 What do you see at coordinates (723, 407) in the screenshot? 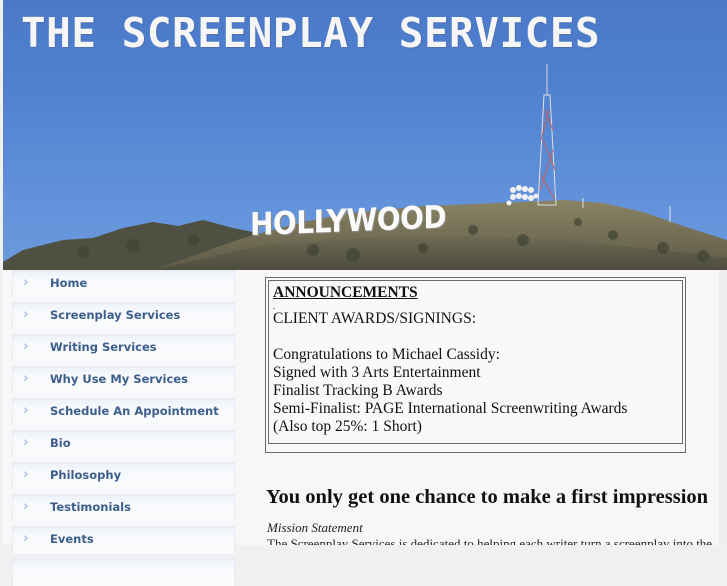
I see `scroll-gutter` at bounding box center [723, 407].